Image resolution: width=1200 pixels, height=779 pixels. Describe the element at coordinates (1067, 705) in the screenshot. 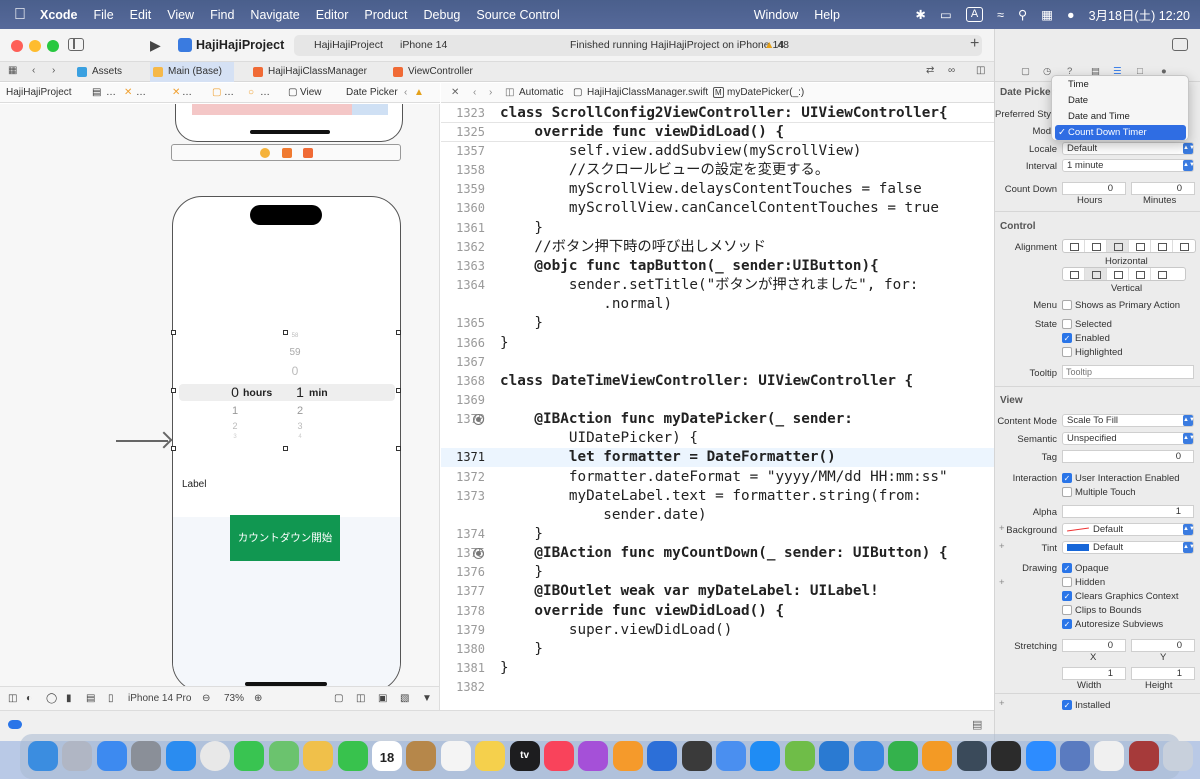

I see `installed-checkbox: ✓` at that location.